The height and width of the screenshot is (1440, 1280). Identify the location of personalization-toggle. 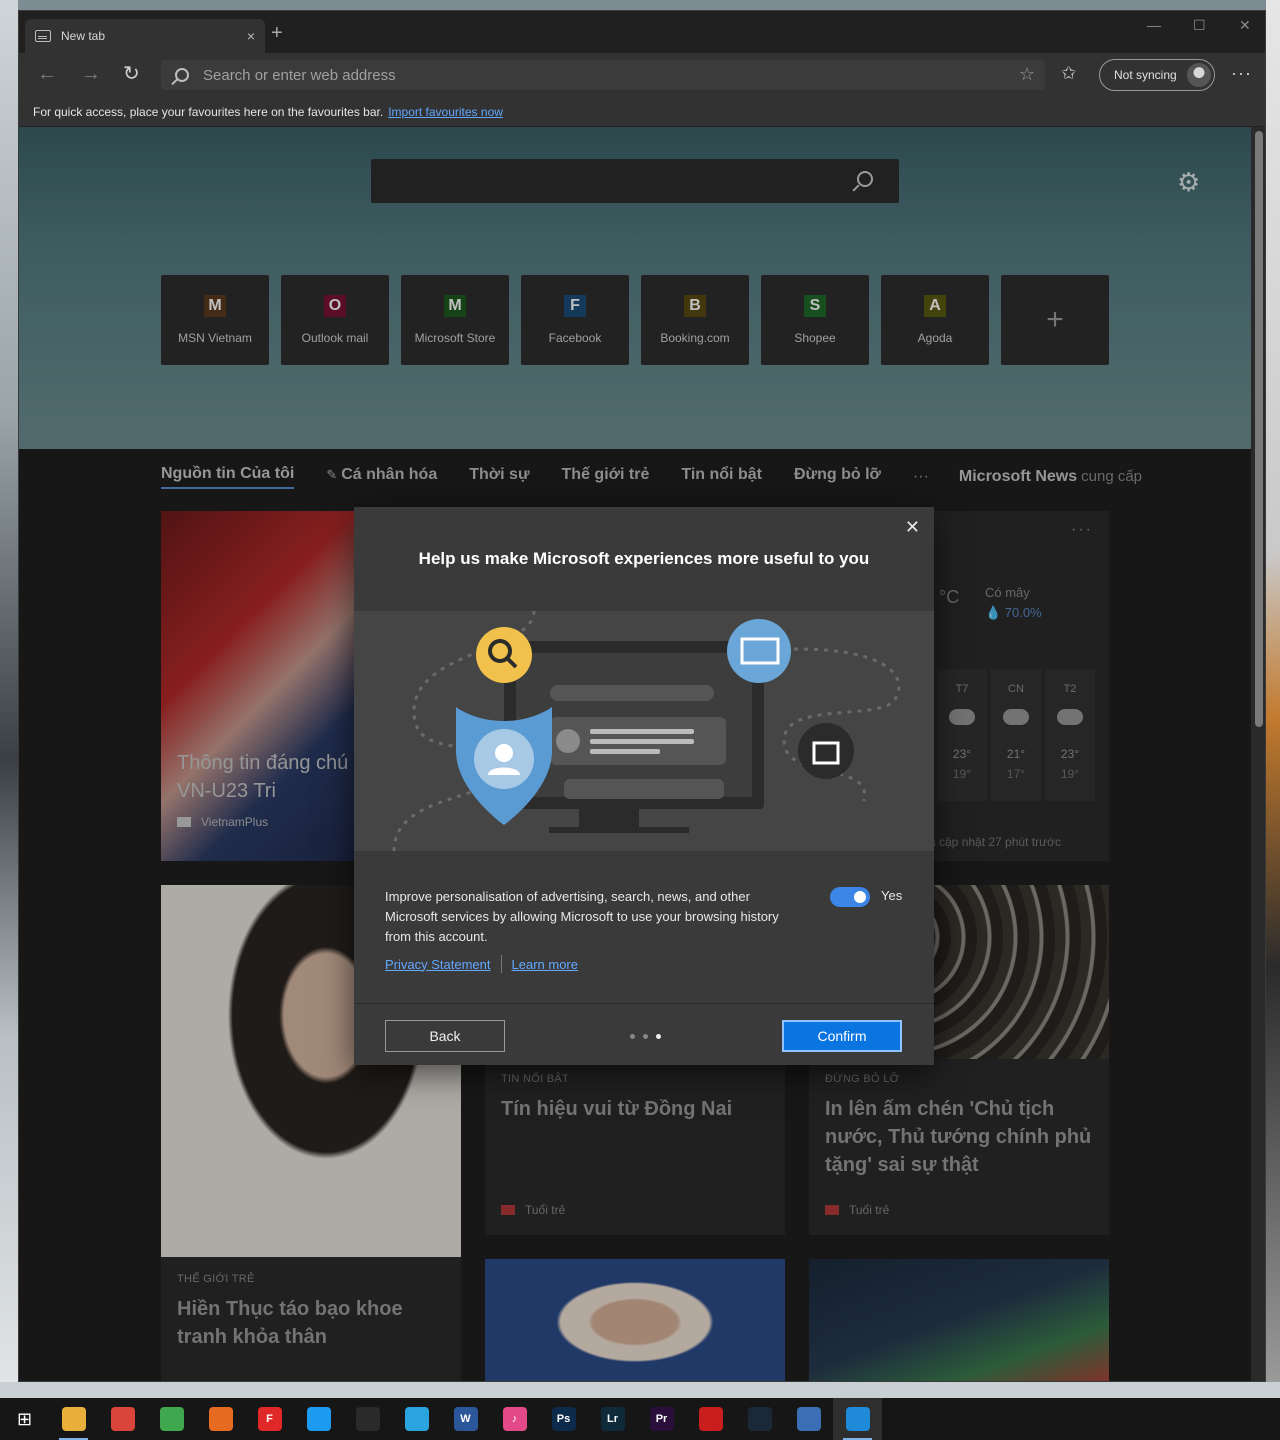
(850, 897).